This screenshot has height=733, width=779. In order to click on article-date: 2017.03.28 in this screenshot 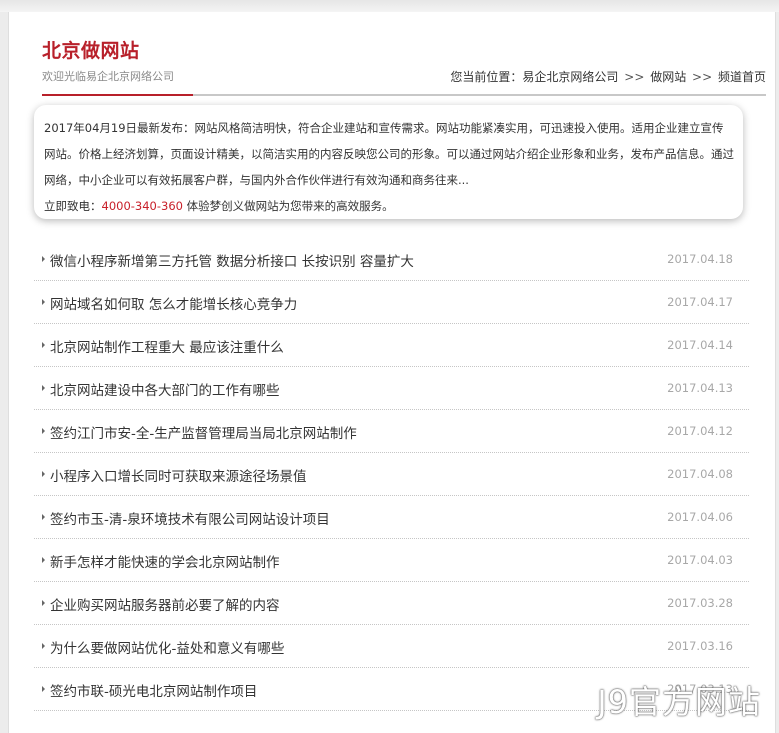, I will do `click(700, 603)`.